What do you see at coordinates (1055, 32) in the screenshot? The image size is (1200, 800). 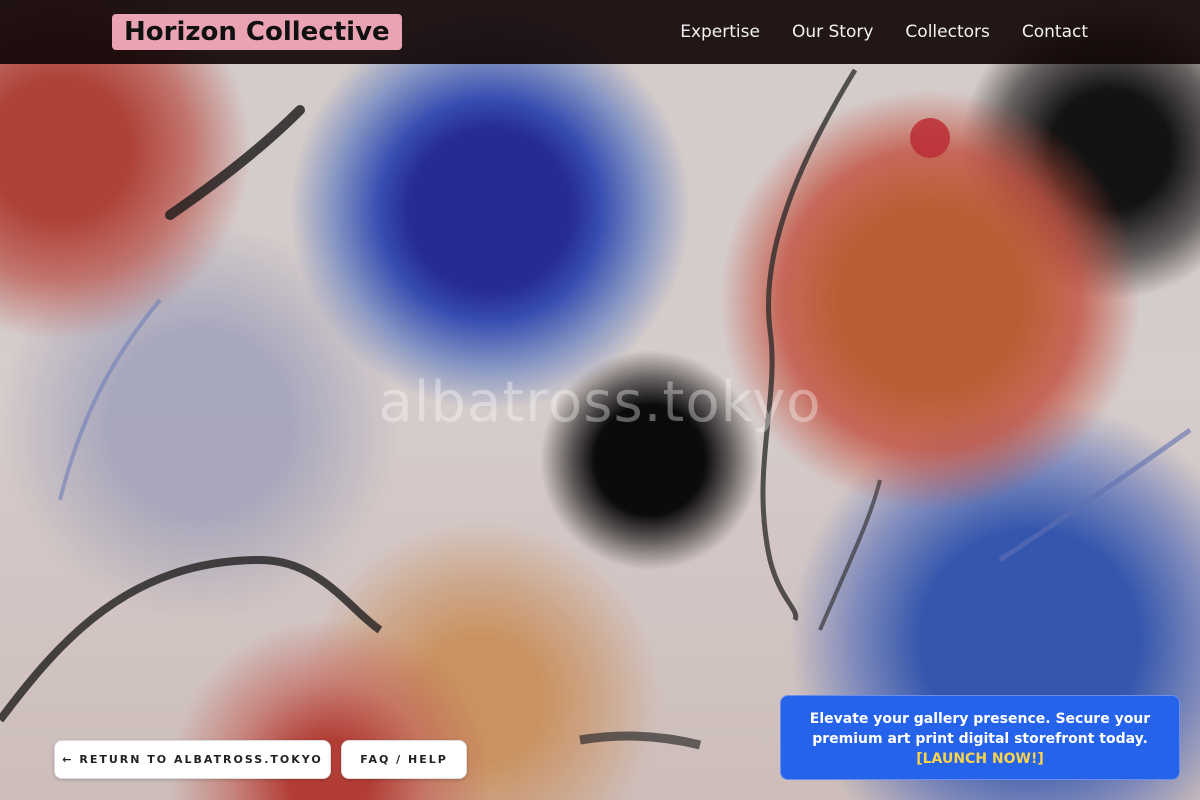 I see `nav-link-contact: Contact` at bounding box center [1055, 32].